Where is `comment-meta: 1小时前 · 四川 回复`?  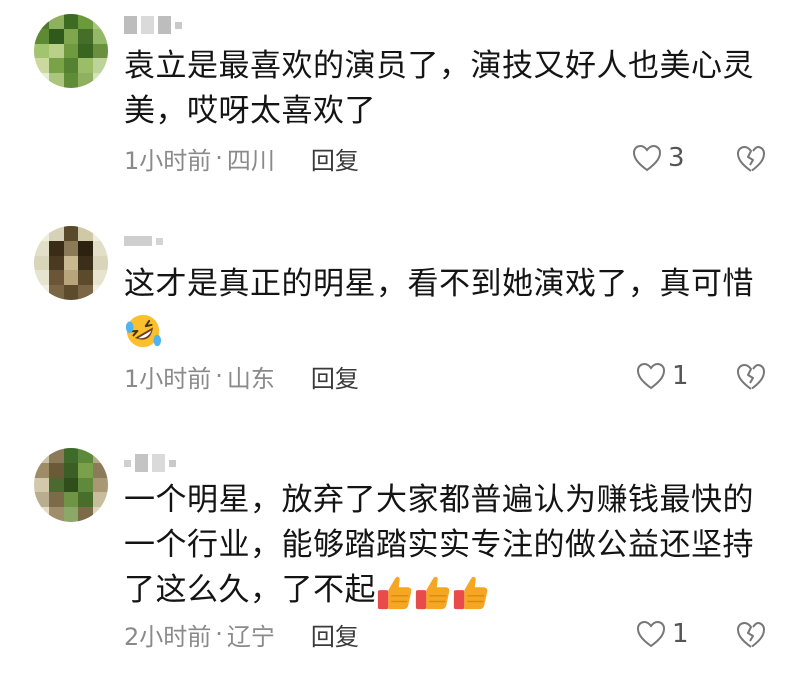
comment-meta: 1小时前 · 四川 回复 is located at coordinates (241, 158).